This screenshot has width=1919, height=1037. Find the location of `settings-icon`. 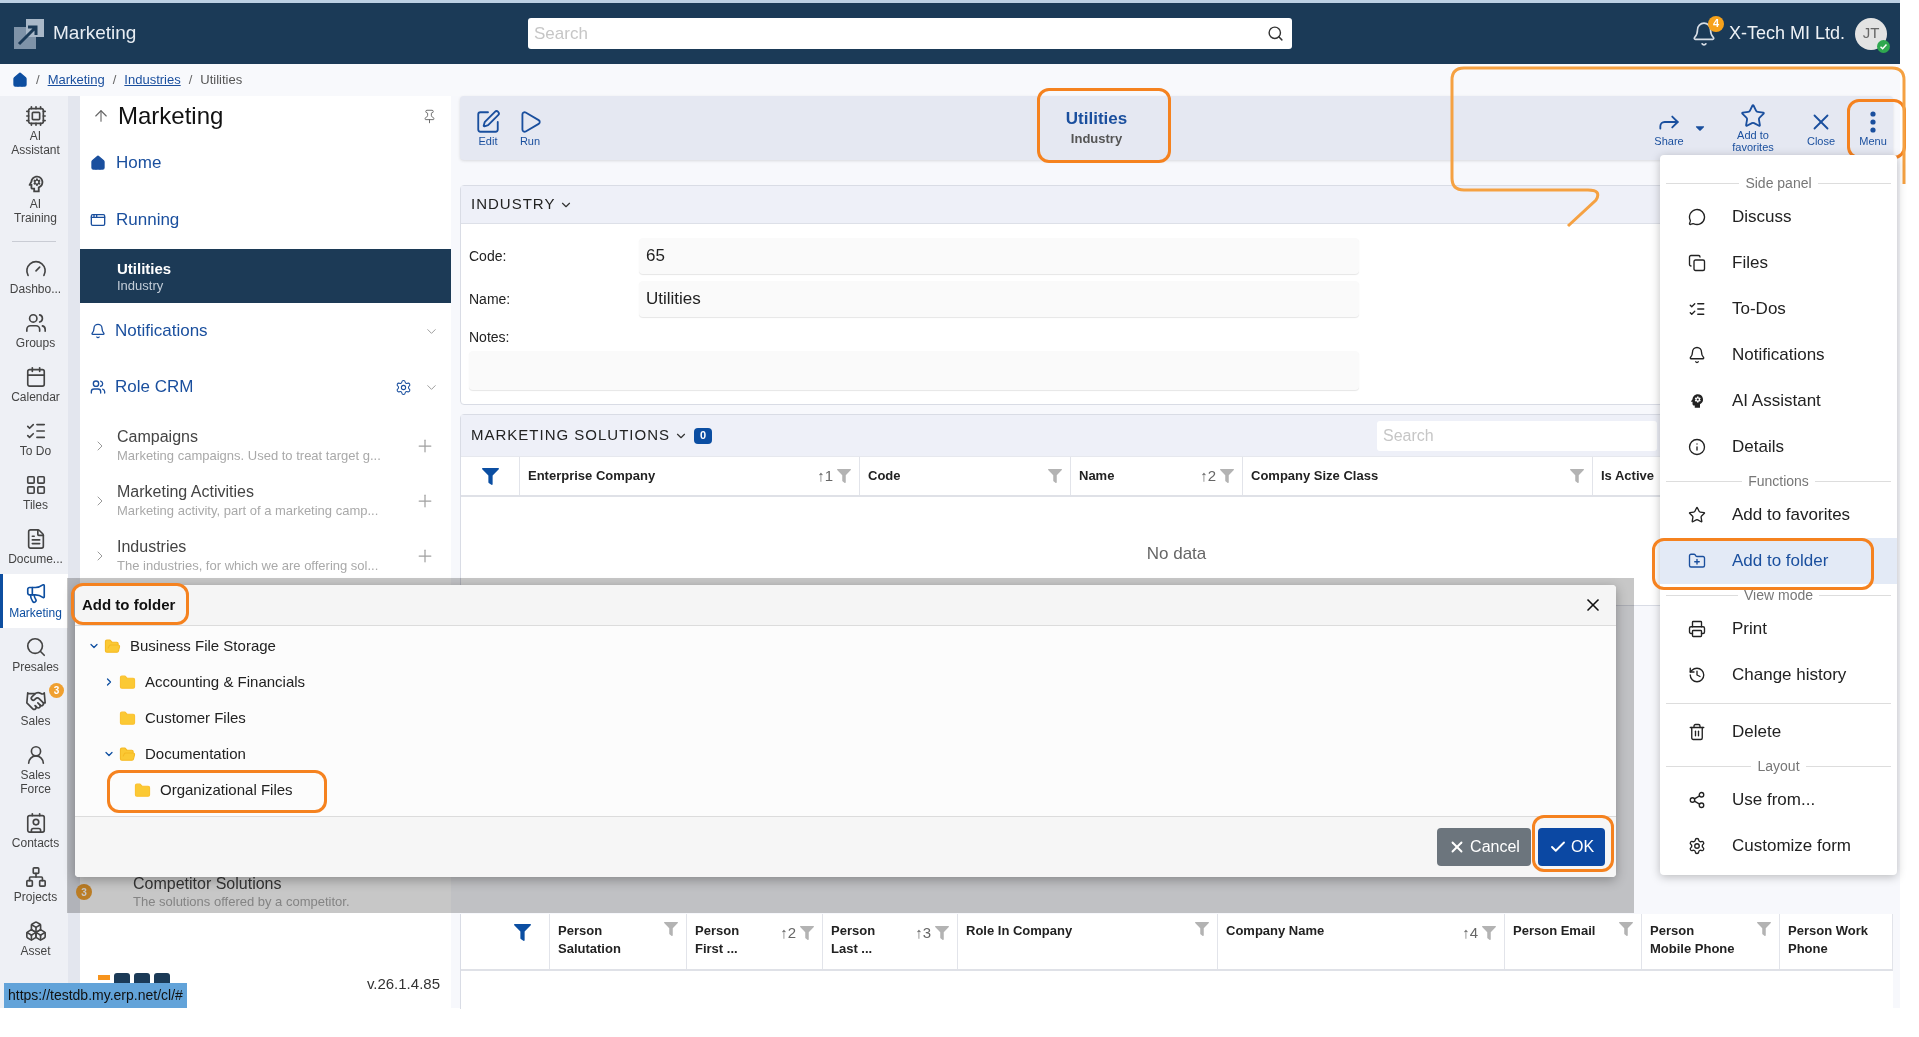

settings-icon is located at coordinates (403, 387).